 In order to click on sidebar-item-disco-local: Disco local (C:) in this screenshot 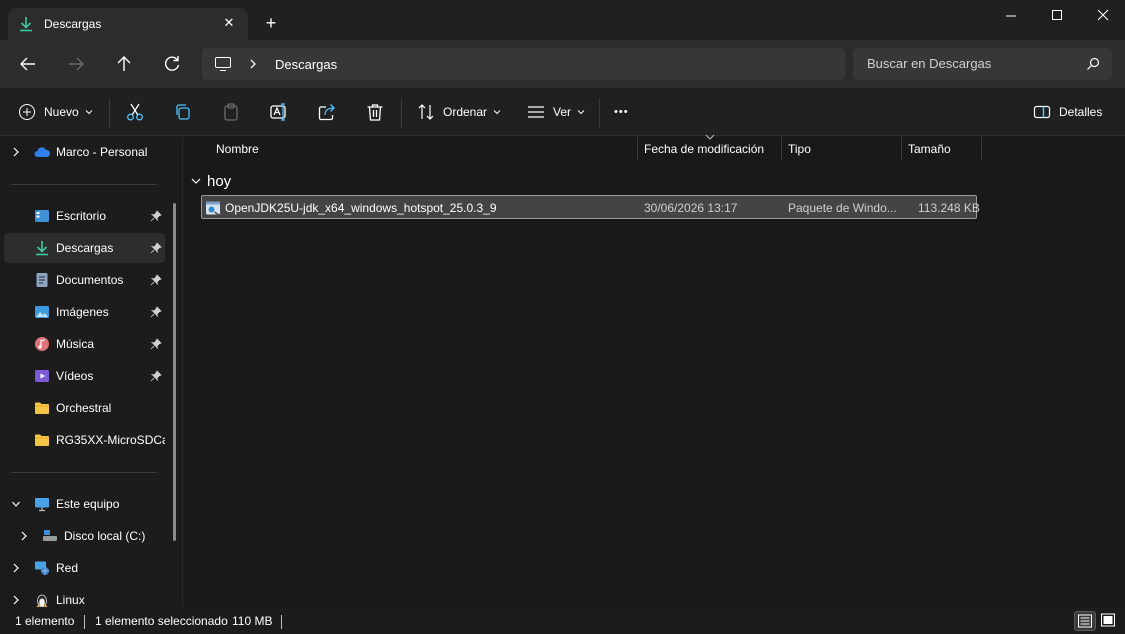, I will do `click(84, 536)`.